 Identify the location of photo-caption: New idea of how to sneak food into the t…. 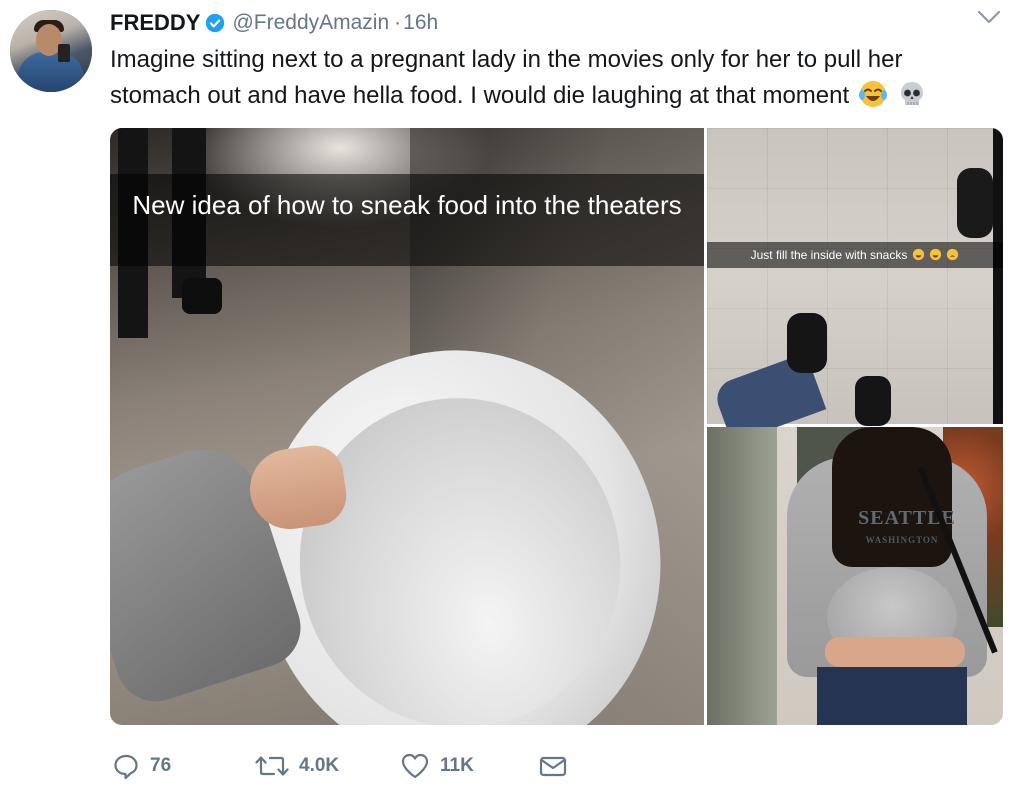
(407, 205).